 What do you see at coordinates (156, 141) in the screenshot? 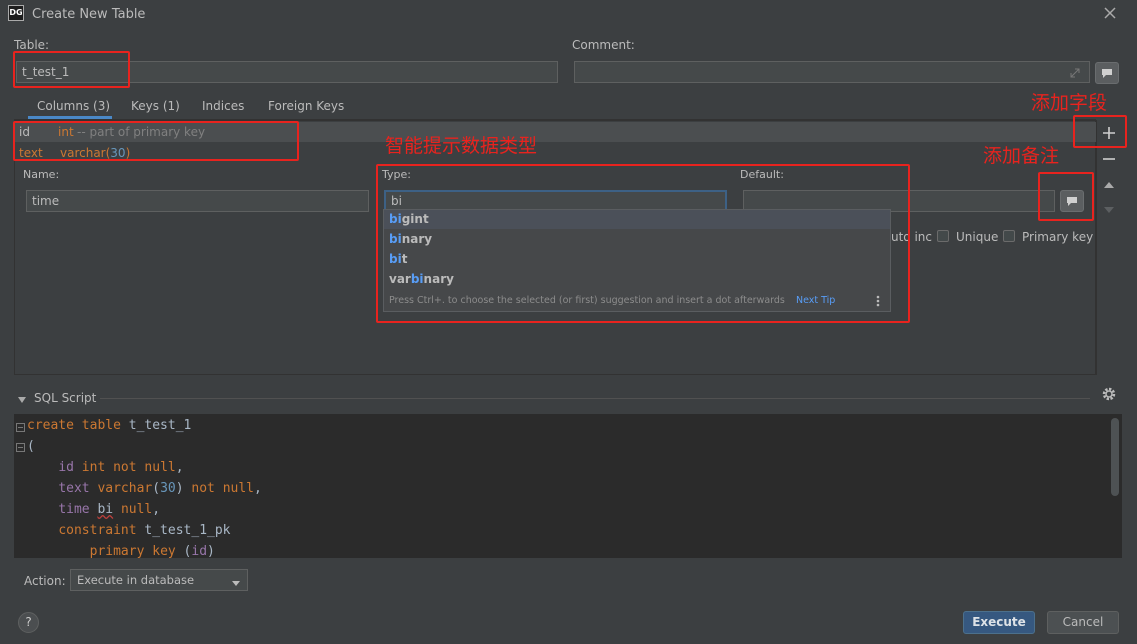
I see `highlight-columns-list` at bounding box center [156, 141].